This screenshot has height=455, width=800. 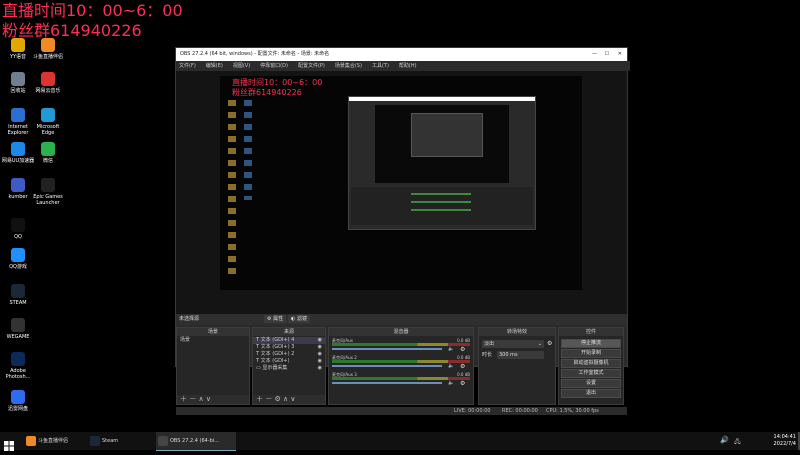 What do you see at coordinates (189, 319) in the screenshot?
I see `no-source-label: 未选择源` at bounding box center [189, 319].